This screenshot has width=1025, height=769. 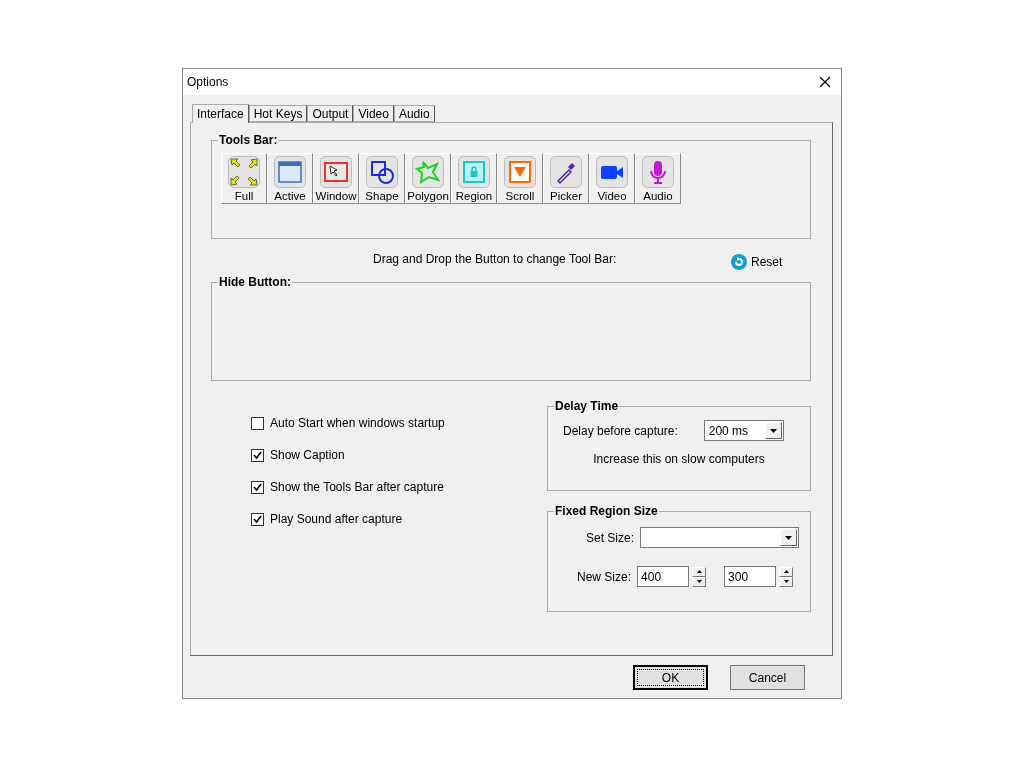 I want to click on close-button, so click(x=825, y=82).